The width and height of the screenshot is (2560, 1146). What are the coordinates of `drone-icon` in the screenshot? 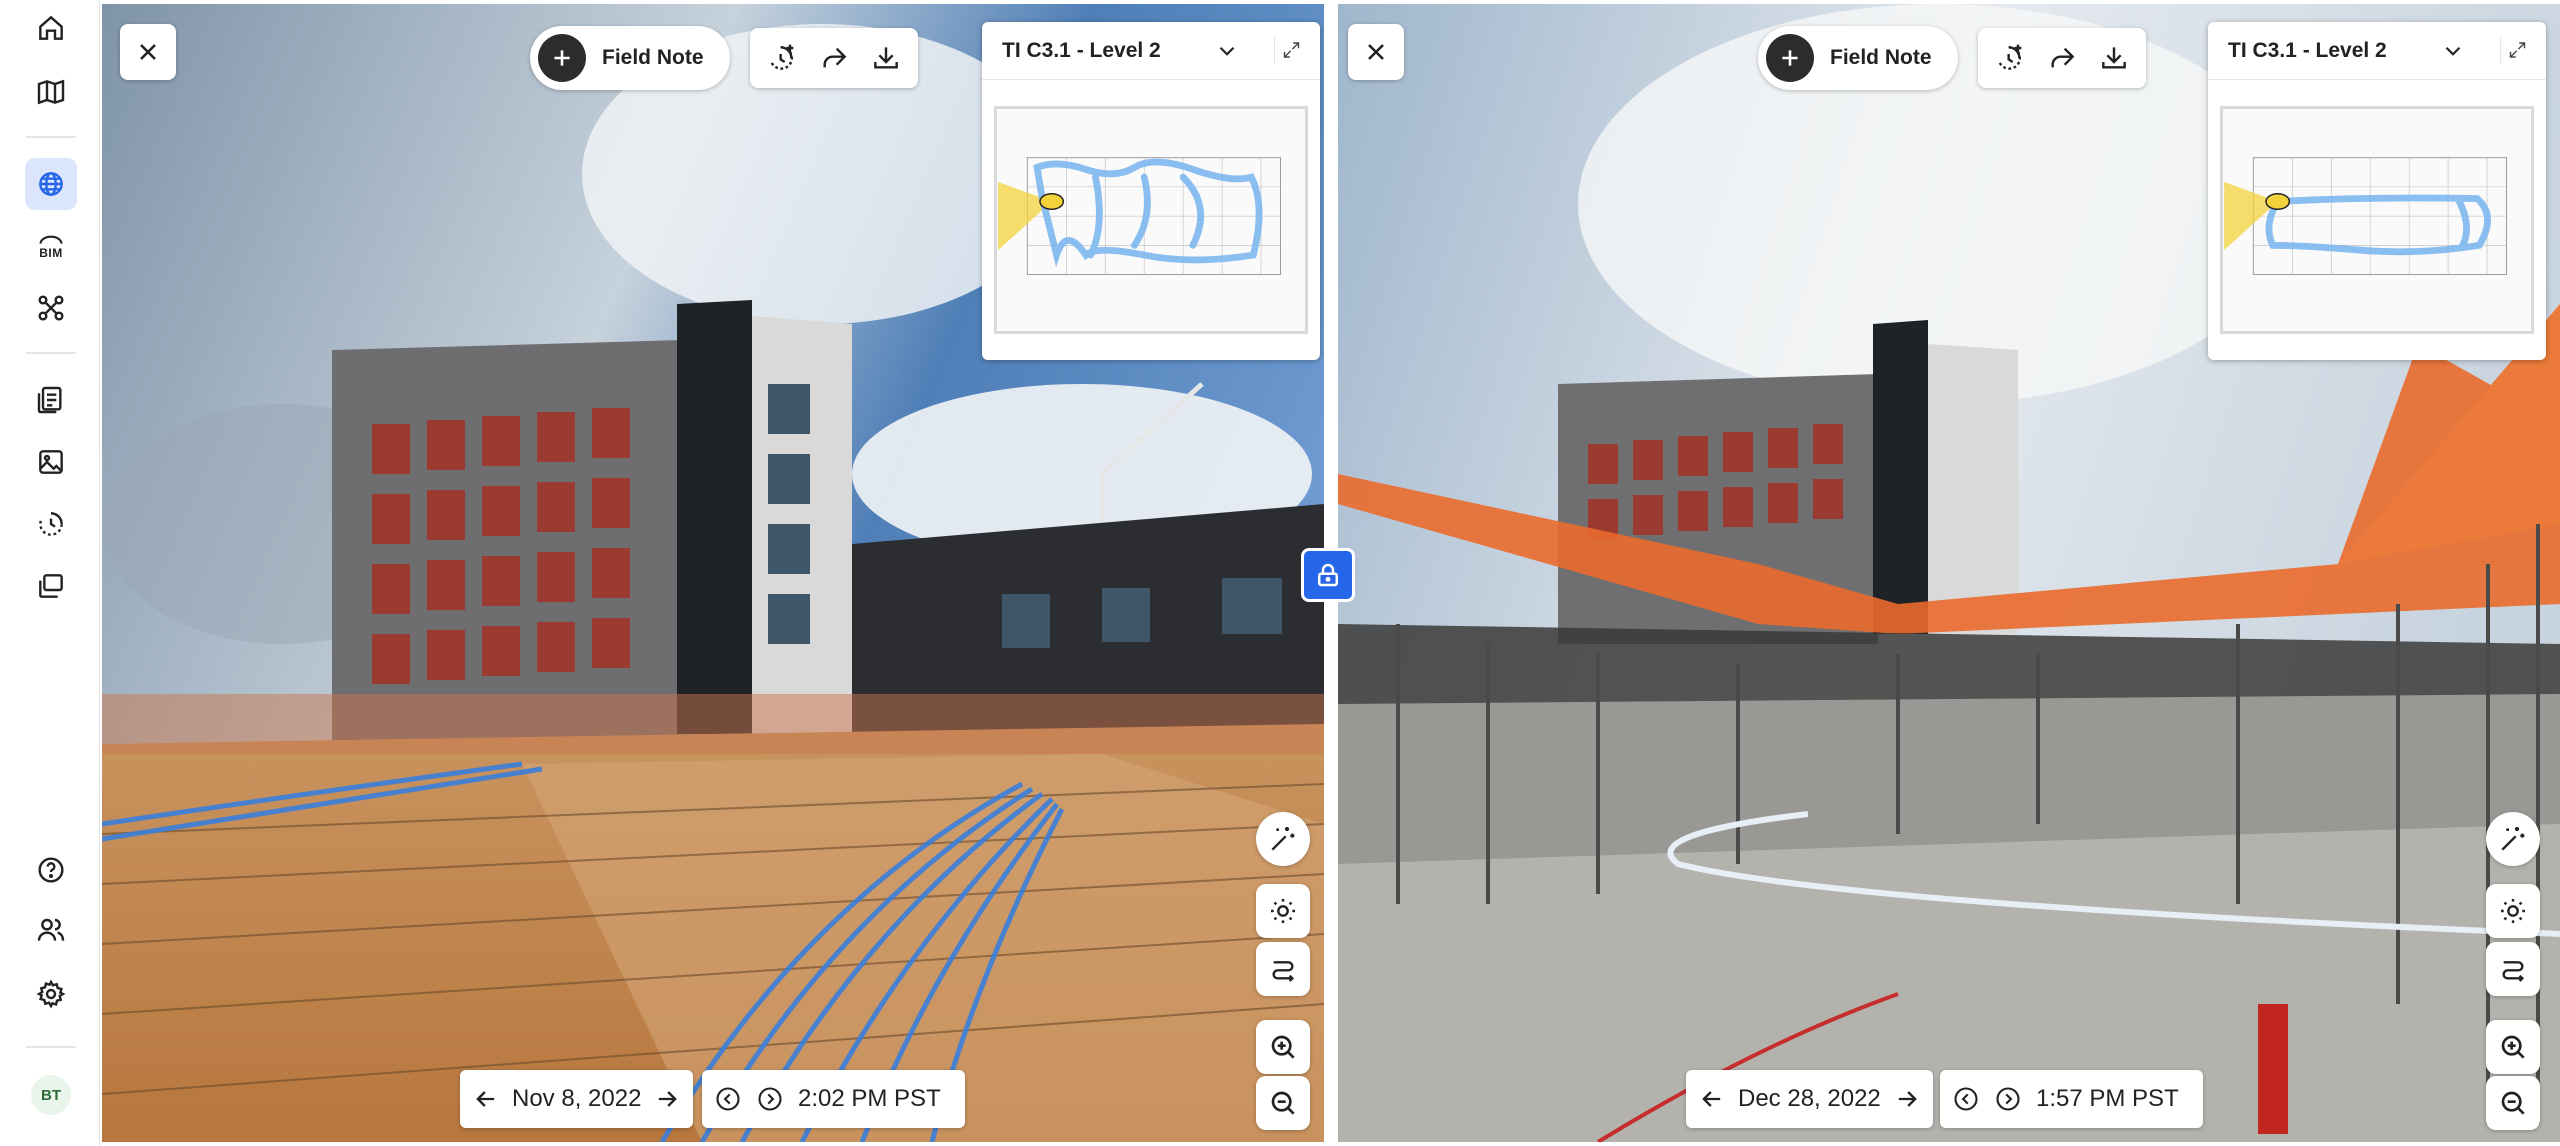 It's located at (51, 308).